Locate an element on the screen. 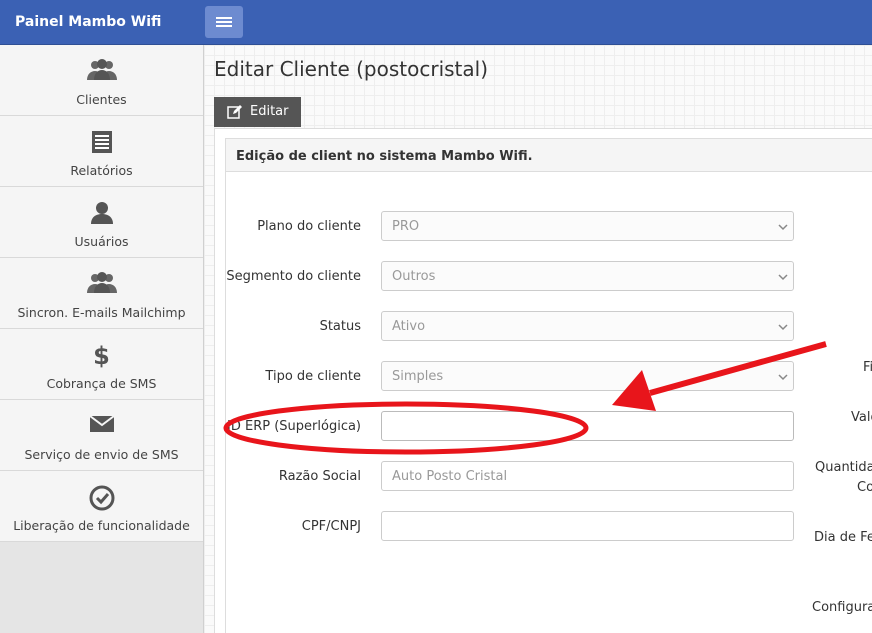 The width and height of the screenshot is (872, 633). segmento-value: Outros is located at coordinates (414, 276).